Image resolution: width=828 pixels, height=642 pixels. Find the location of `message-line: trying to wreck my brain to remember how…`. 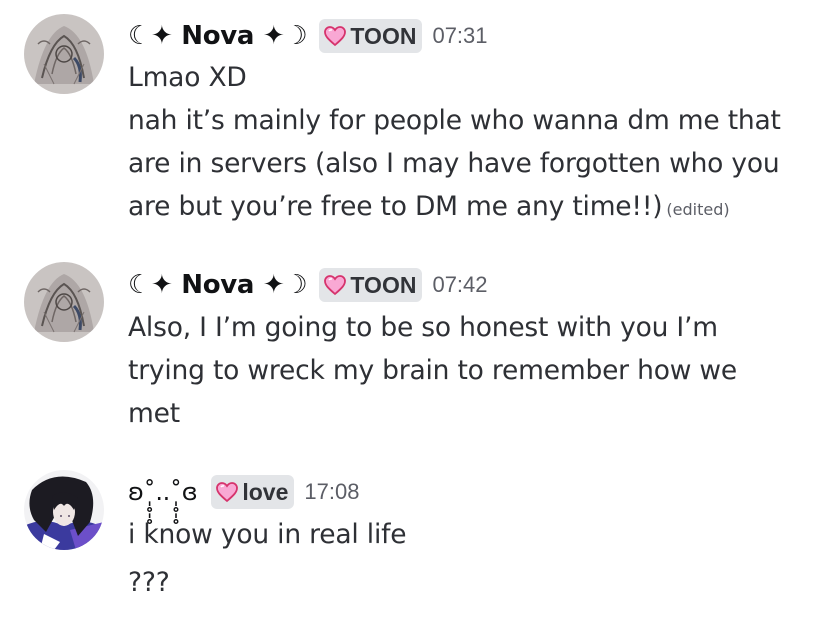

message-line: trying to wreck my brain to remember how… is located at coordinates (432, 370).